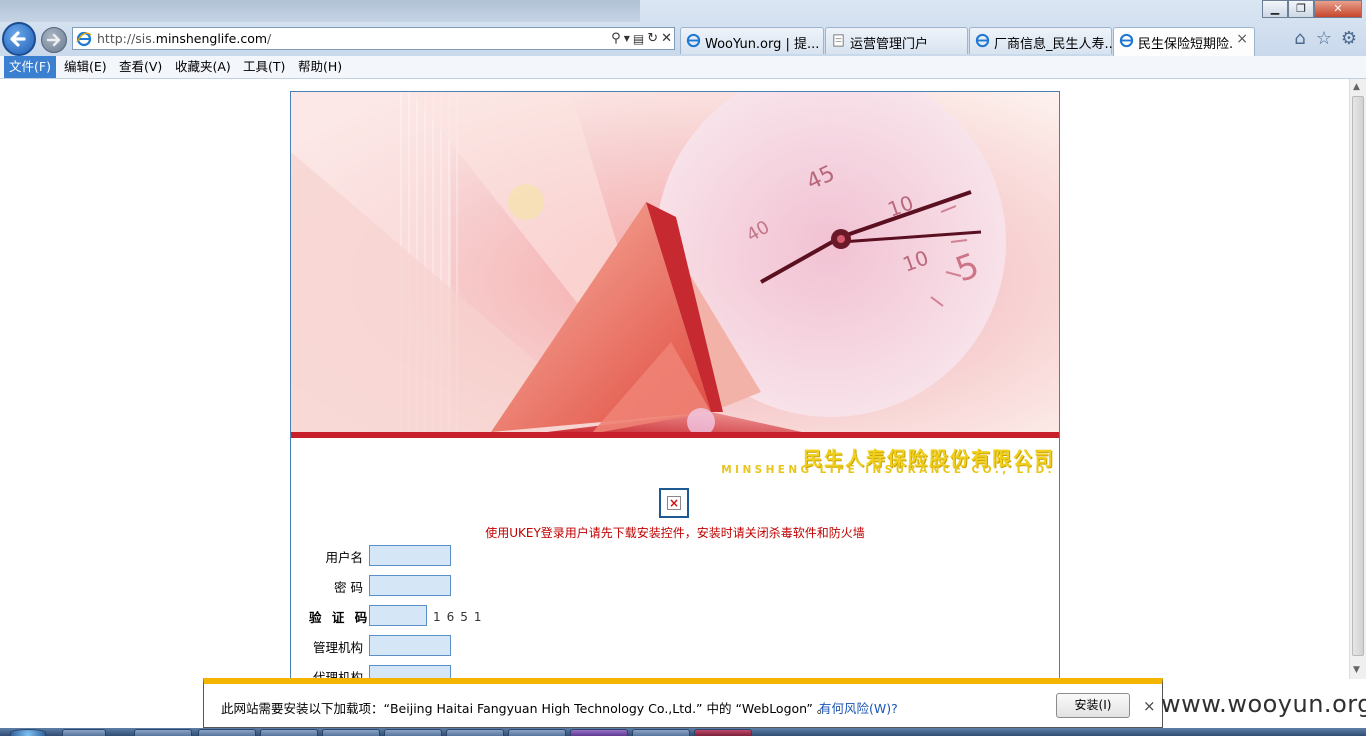 This screenshot has height=736, width=1366. Describe the element at coordinates (666, 38) in the screenshot. I see `stop-icon: ✕` at that location.